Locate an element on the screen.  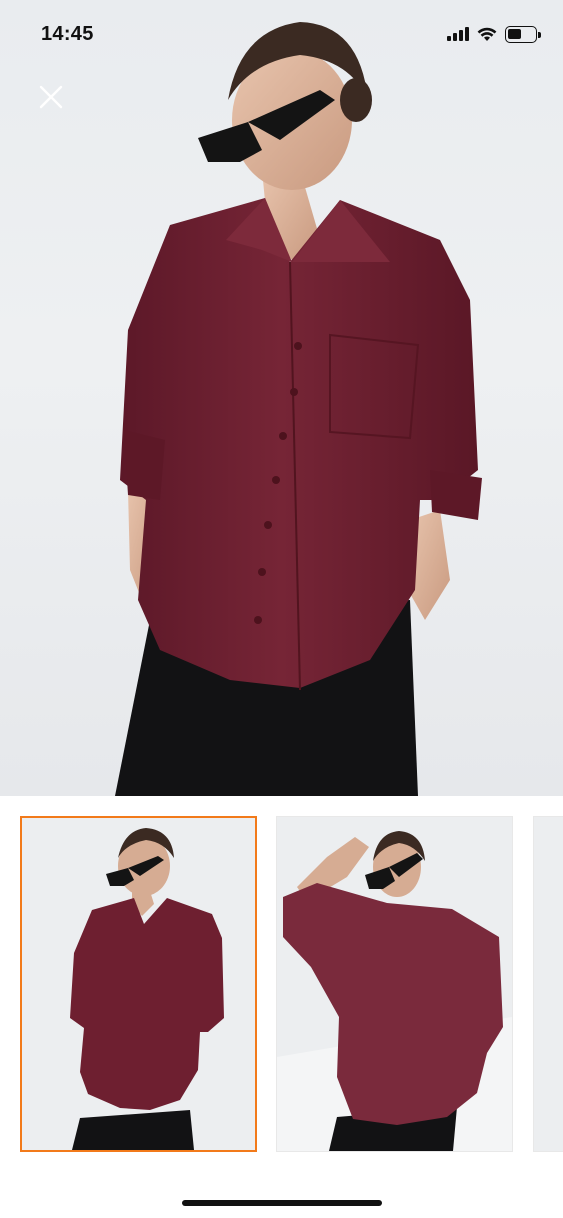
wifi-icon is located at coordinates (487, 34).